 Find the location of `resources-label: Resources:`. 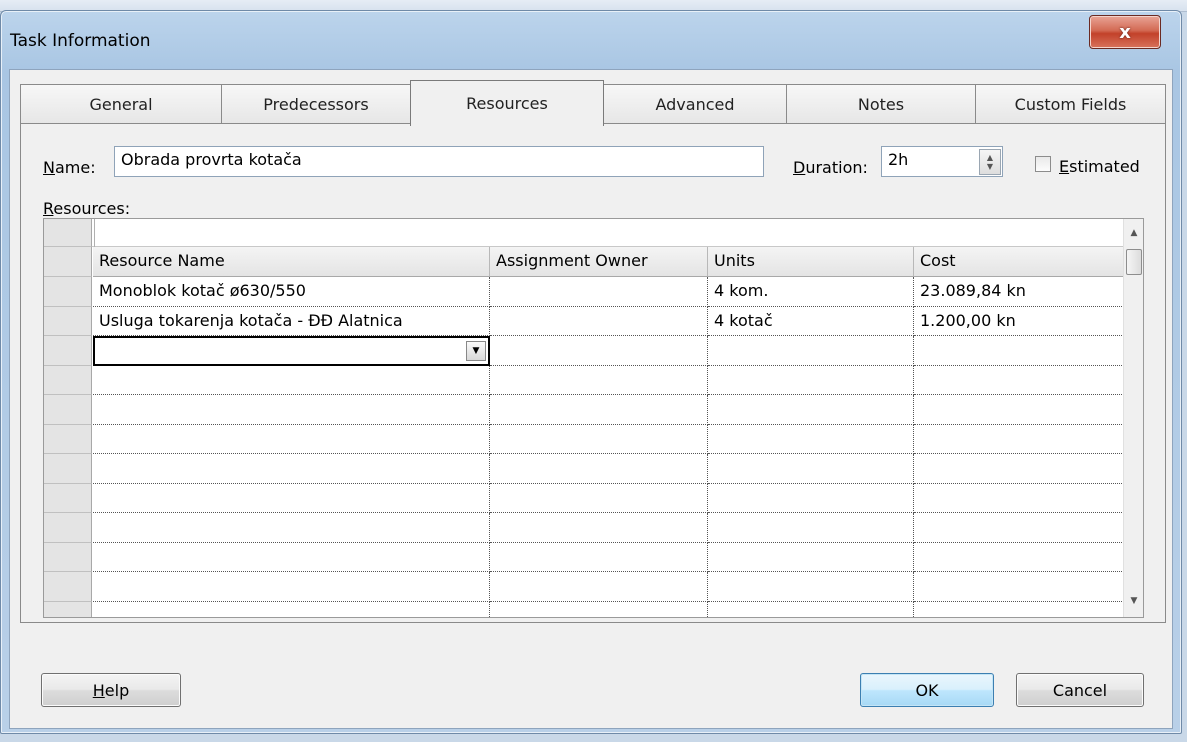

resources-label: Resources: is located at coordinates (87, 208).